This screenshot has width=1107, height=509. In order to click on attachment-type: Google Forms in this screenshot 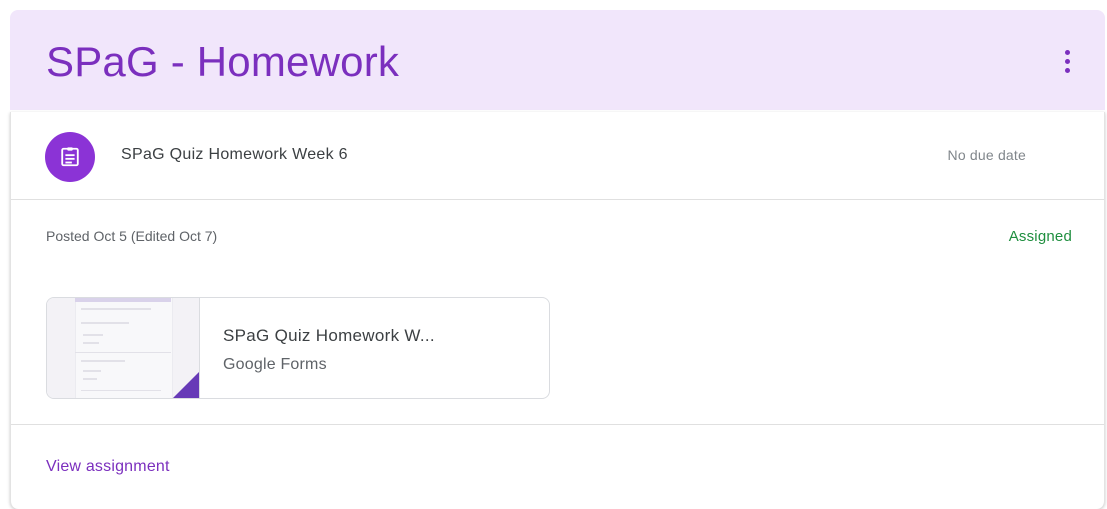, I will do `click(275, 364)`.